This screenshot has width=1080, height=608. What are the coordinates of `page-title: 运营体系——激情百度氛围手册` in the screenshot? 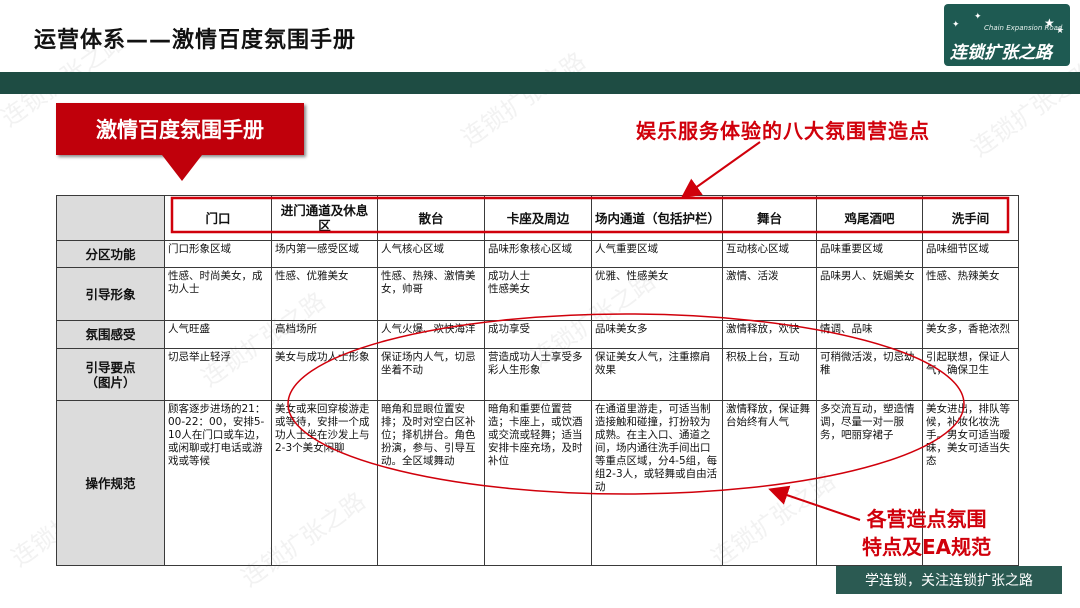 It's located at (195, 40).